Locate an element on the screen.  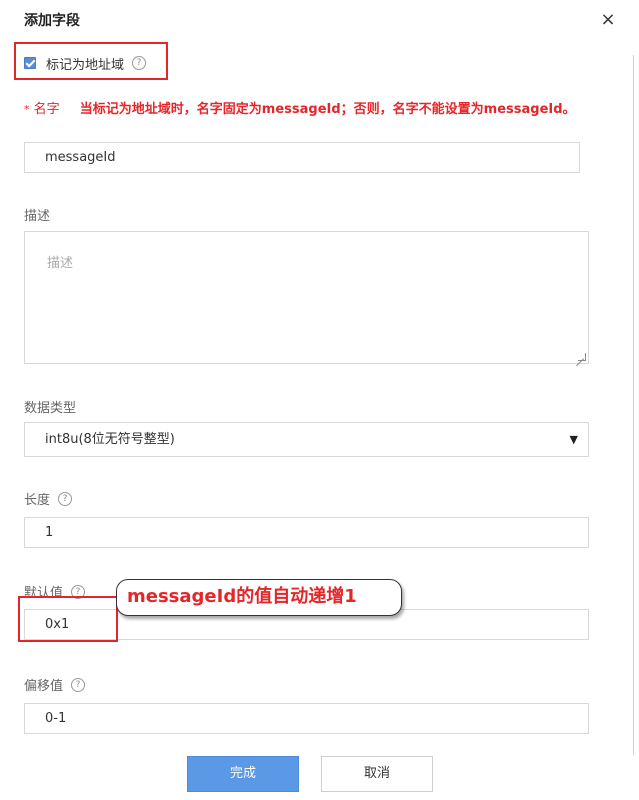
data-type-label: 数据类型 is located at coordinates (50, 408).